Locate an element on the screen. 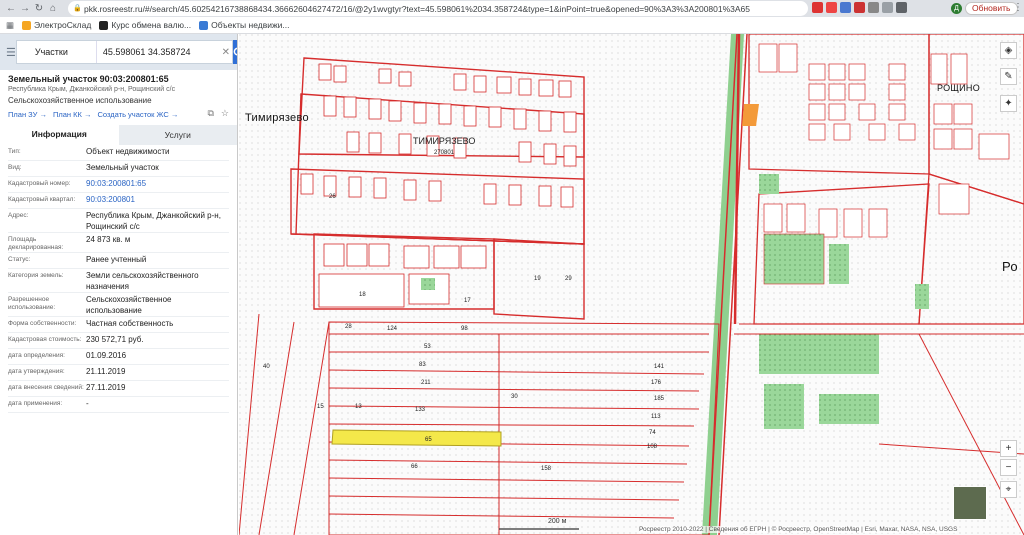 The height and width of the screenshot is (535, 1024). search-input is located at coordinates (158, 52).